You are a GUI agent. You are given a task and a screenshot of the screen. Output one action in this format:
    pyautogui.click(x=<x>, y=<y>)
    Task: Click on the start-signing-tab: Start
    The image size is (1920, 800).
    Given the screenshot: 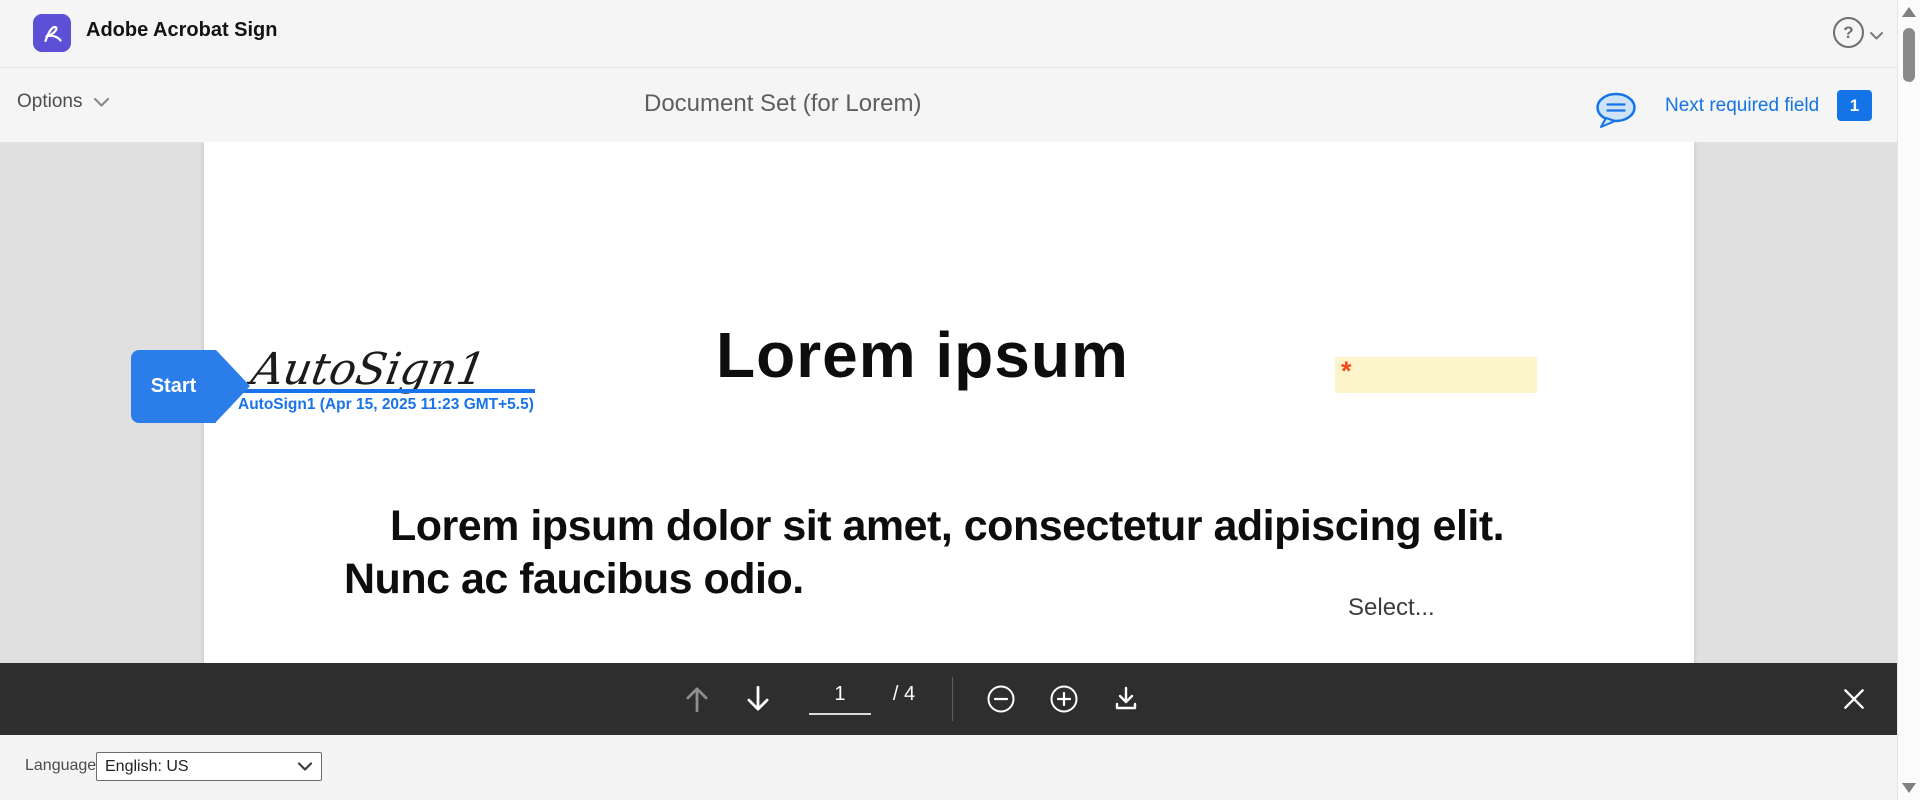 What is the action you would take?
    pyautogui.click(x=190, y=386)
    